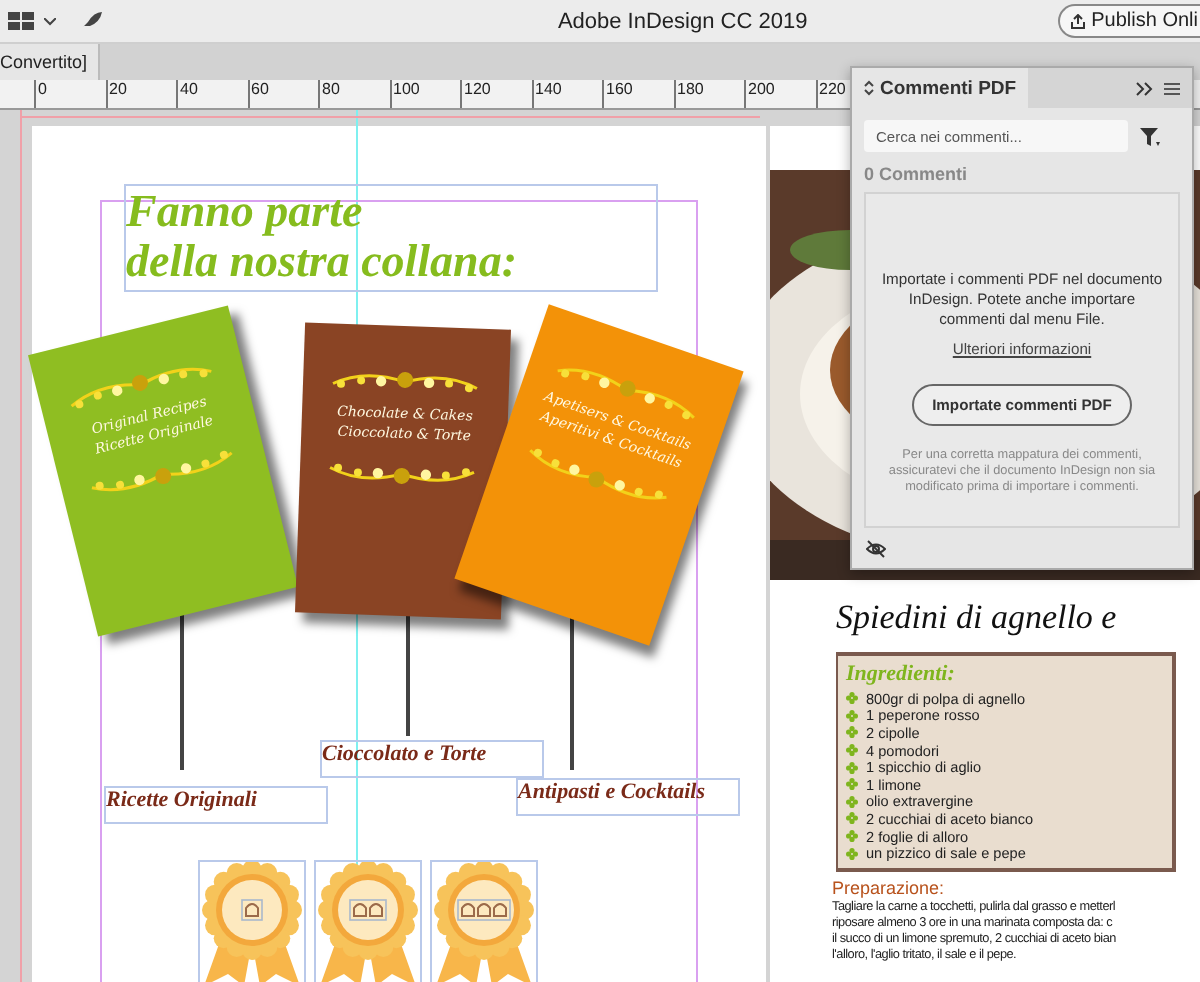 The height and width of the screenshot is (982, 1200). I want to click on cover-caption: Antipasti e Cocktails, so click(628, 797).